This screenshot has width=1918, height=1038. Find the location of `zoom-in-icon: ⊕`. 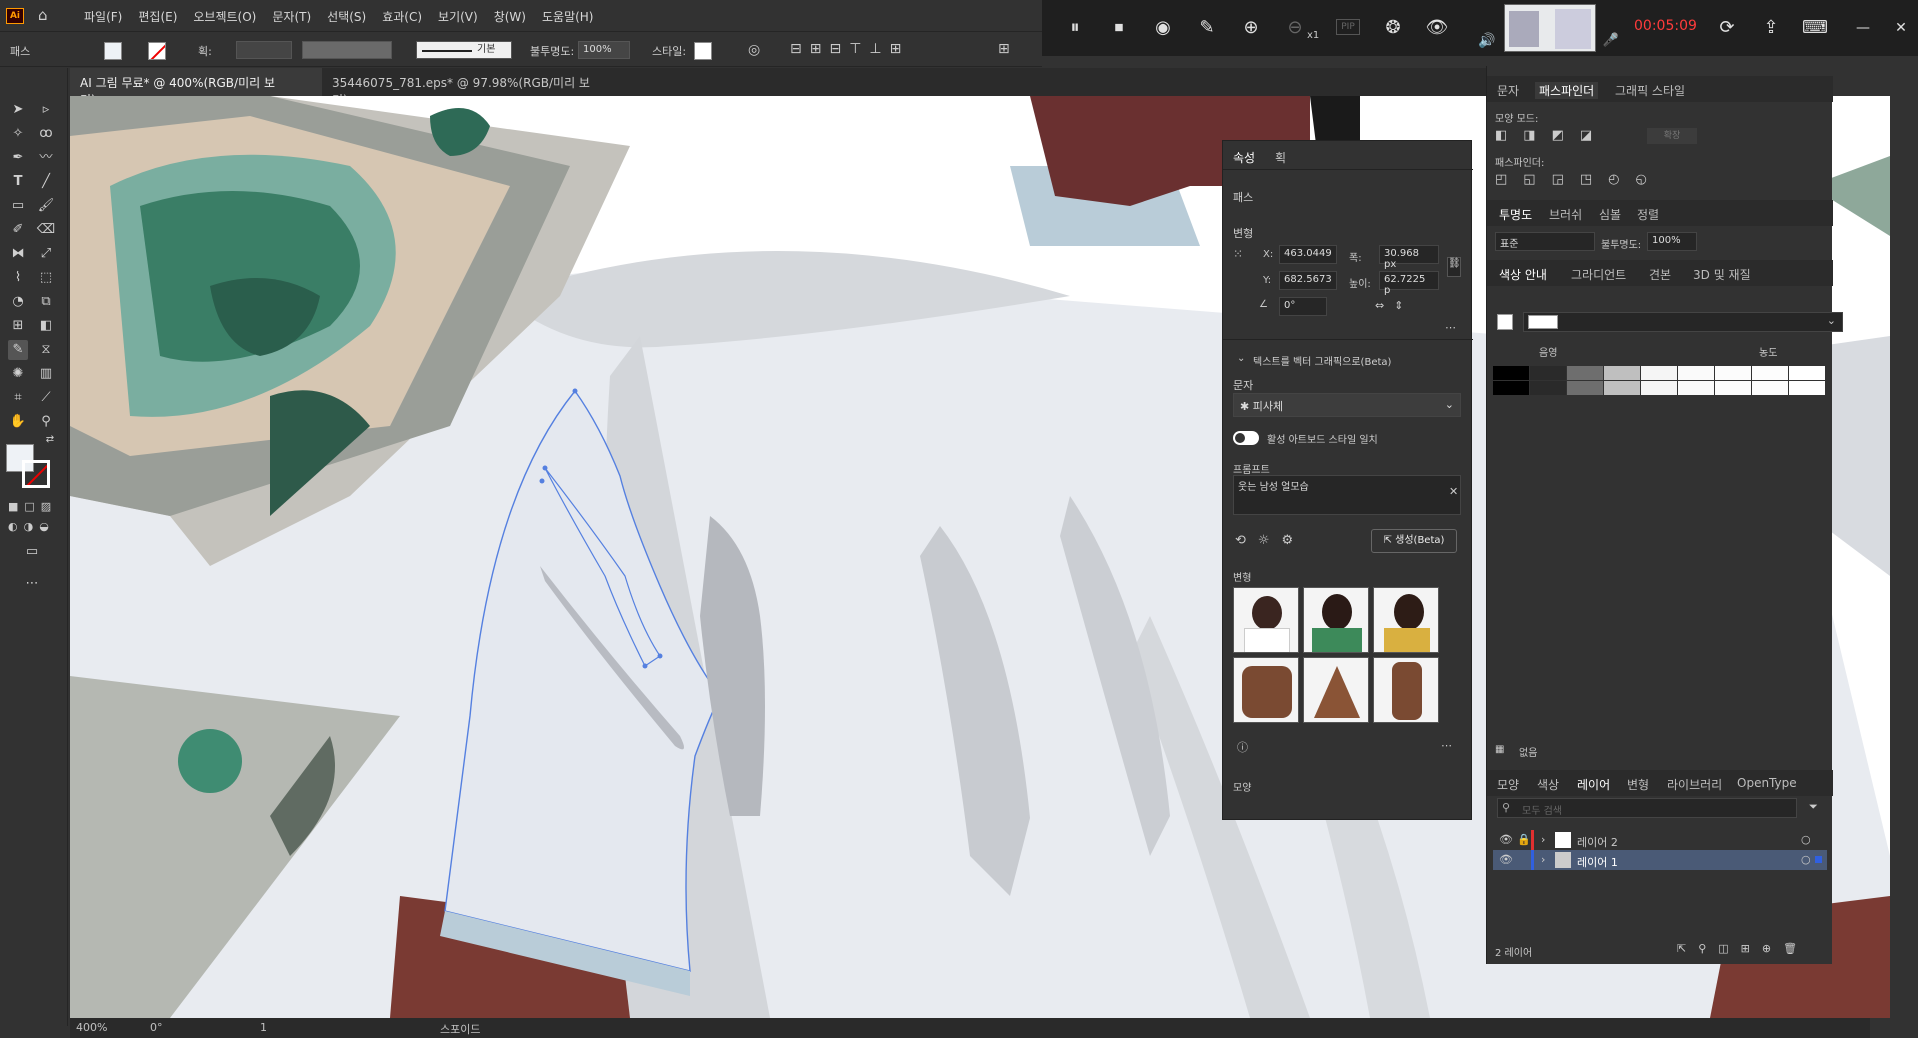

zoom-in-icon: ⊕ is located at coordinates (1251, 28).